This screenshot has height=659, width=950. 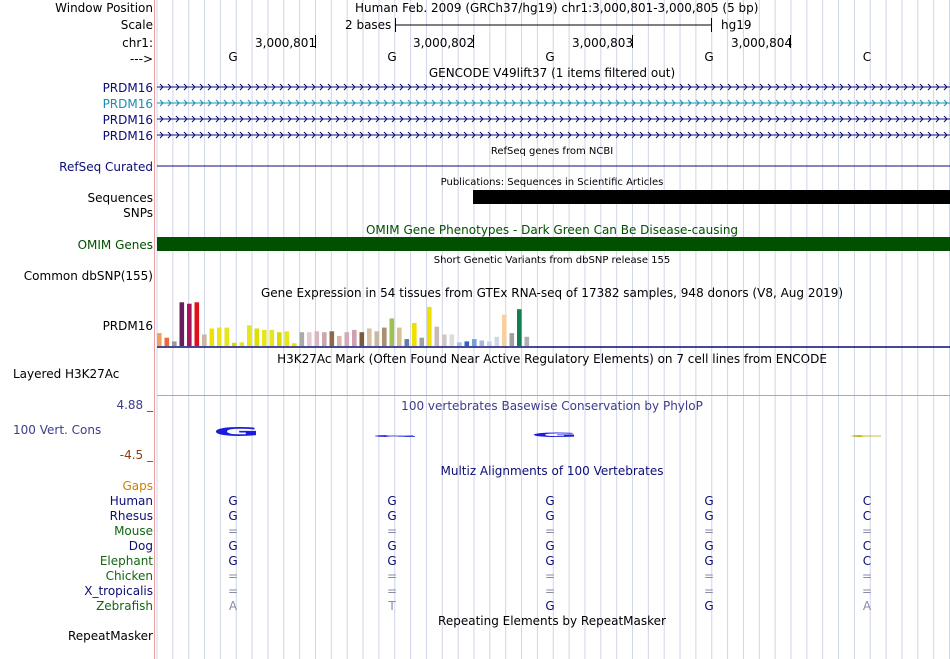 I want to click on species-label: X_tropicalis, so click(x=118, y=591).